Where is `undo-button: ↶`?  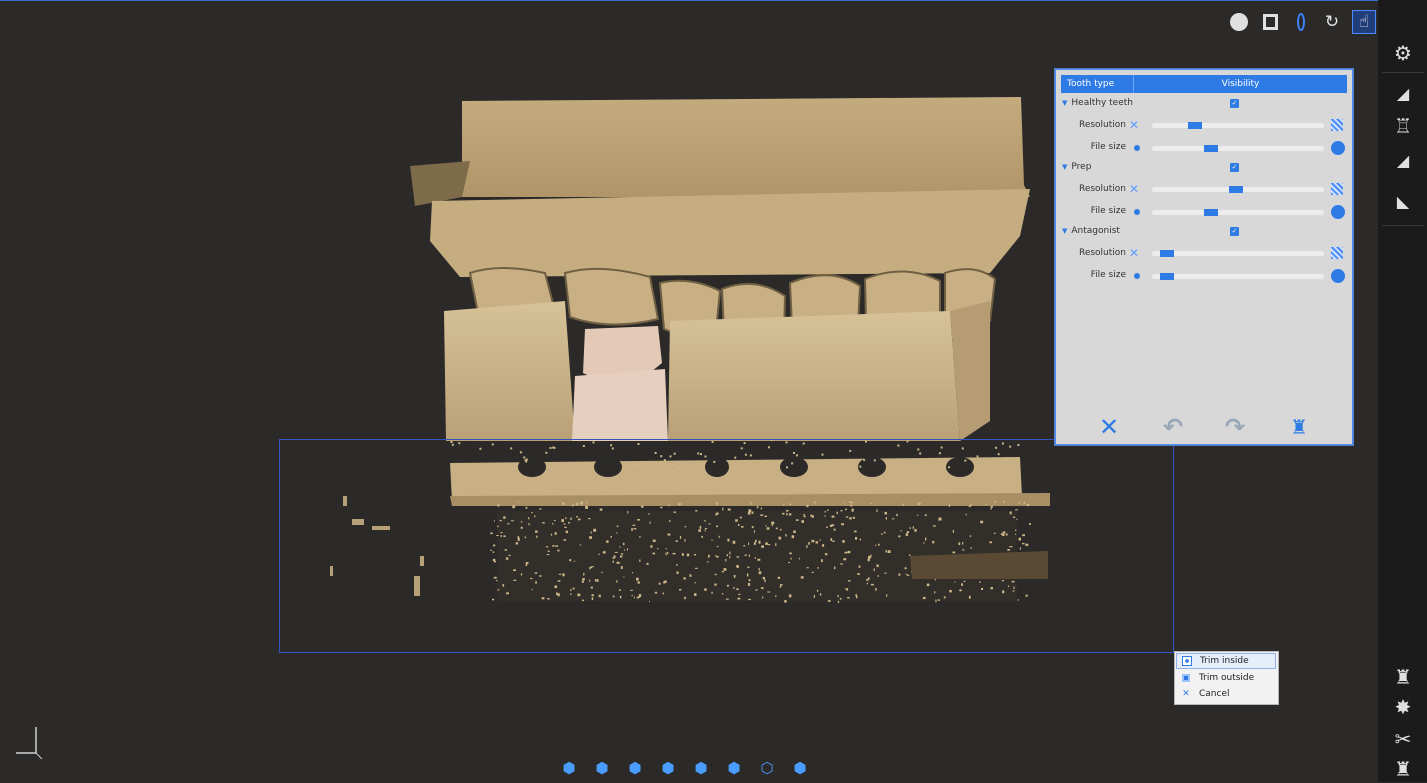
undo-button: ↶ is located at coordinates (1173, 427).